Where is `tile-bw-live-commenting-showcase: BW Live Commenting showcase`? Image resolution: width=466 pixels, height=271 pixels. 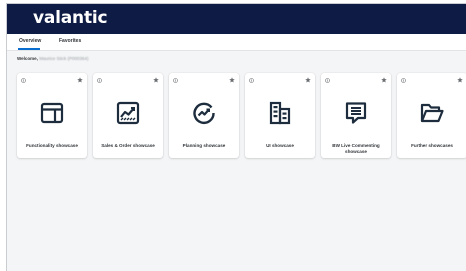 tile-bw-live-commenting-showcase: BW Live Commenting showcase is located at coordinates (356, 115).